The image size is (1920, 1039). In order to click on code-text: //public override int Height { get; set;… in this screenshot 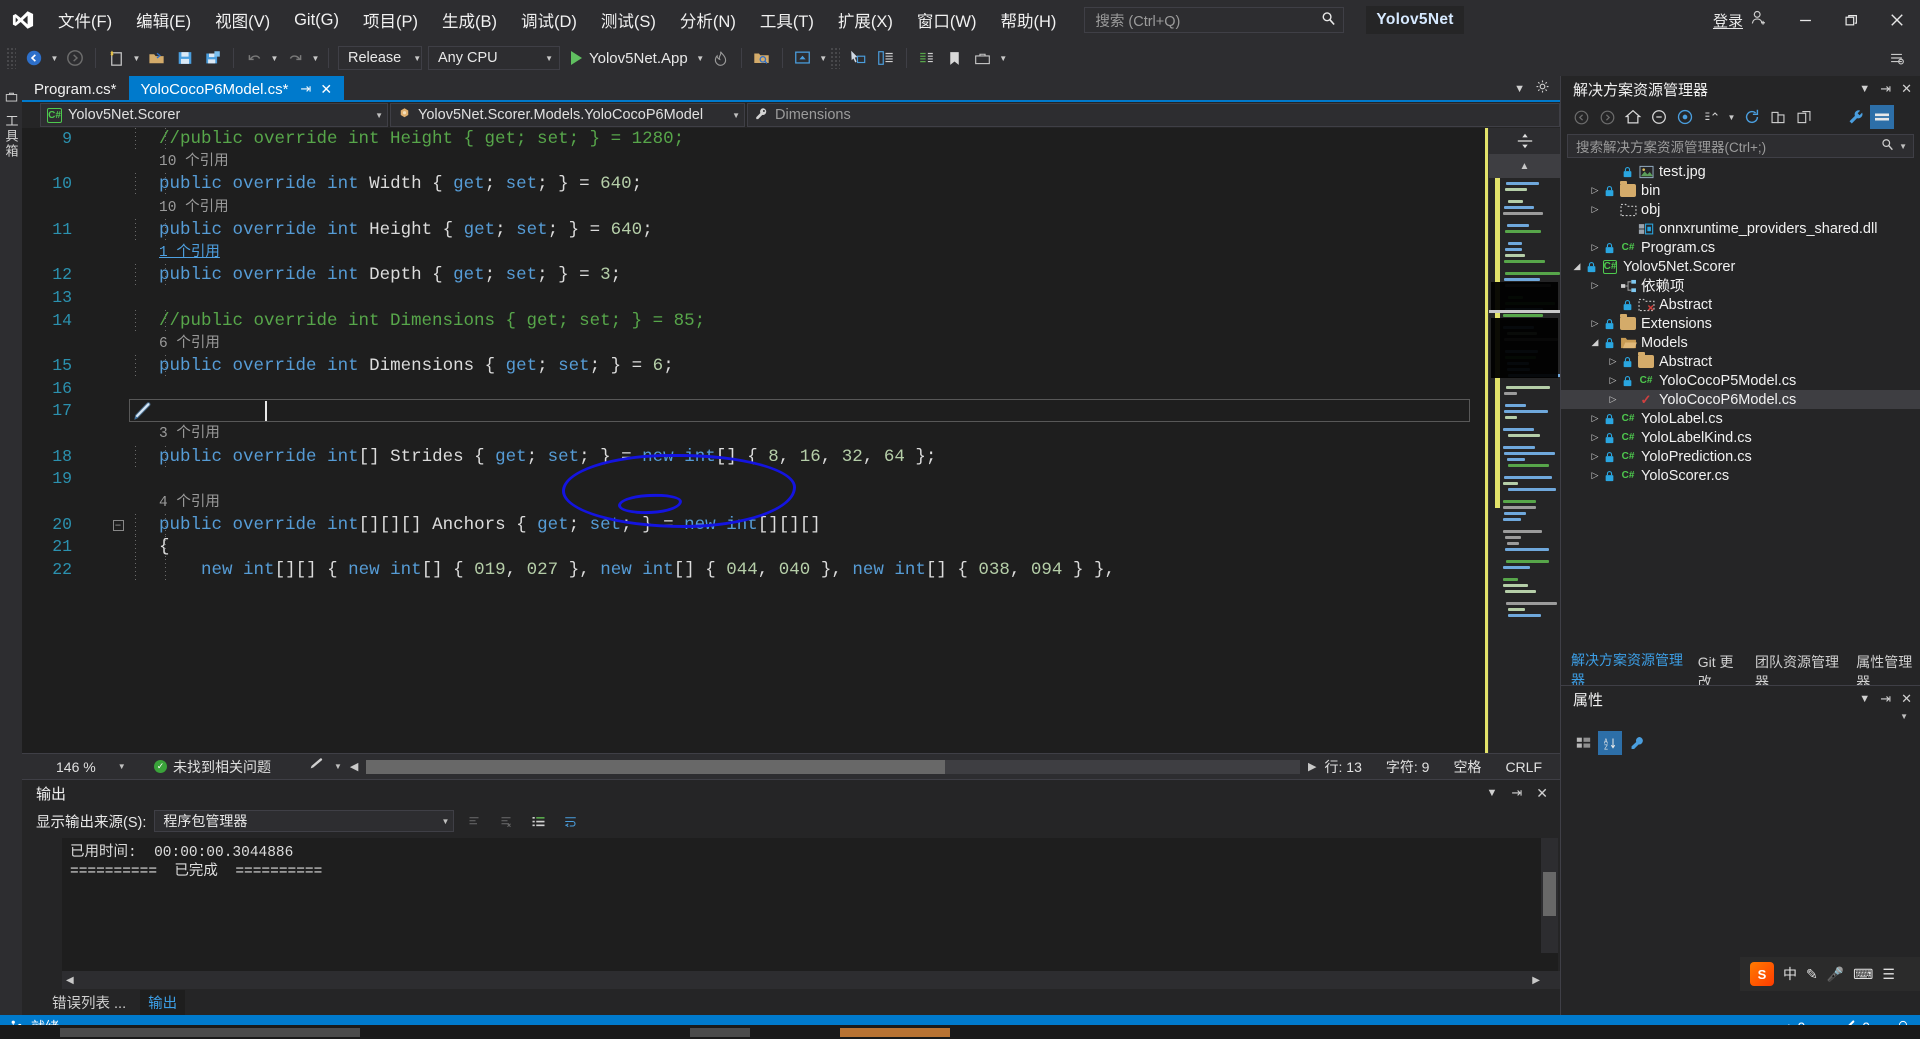, I will do `click(808, 139)`.